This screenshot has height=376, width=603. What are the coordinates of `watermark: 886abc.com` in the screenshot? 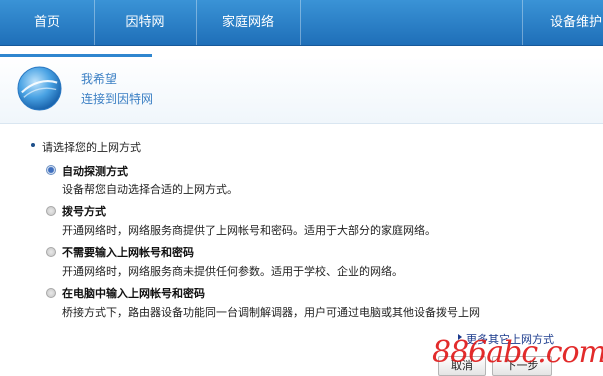 It's located at (517, 352).